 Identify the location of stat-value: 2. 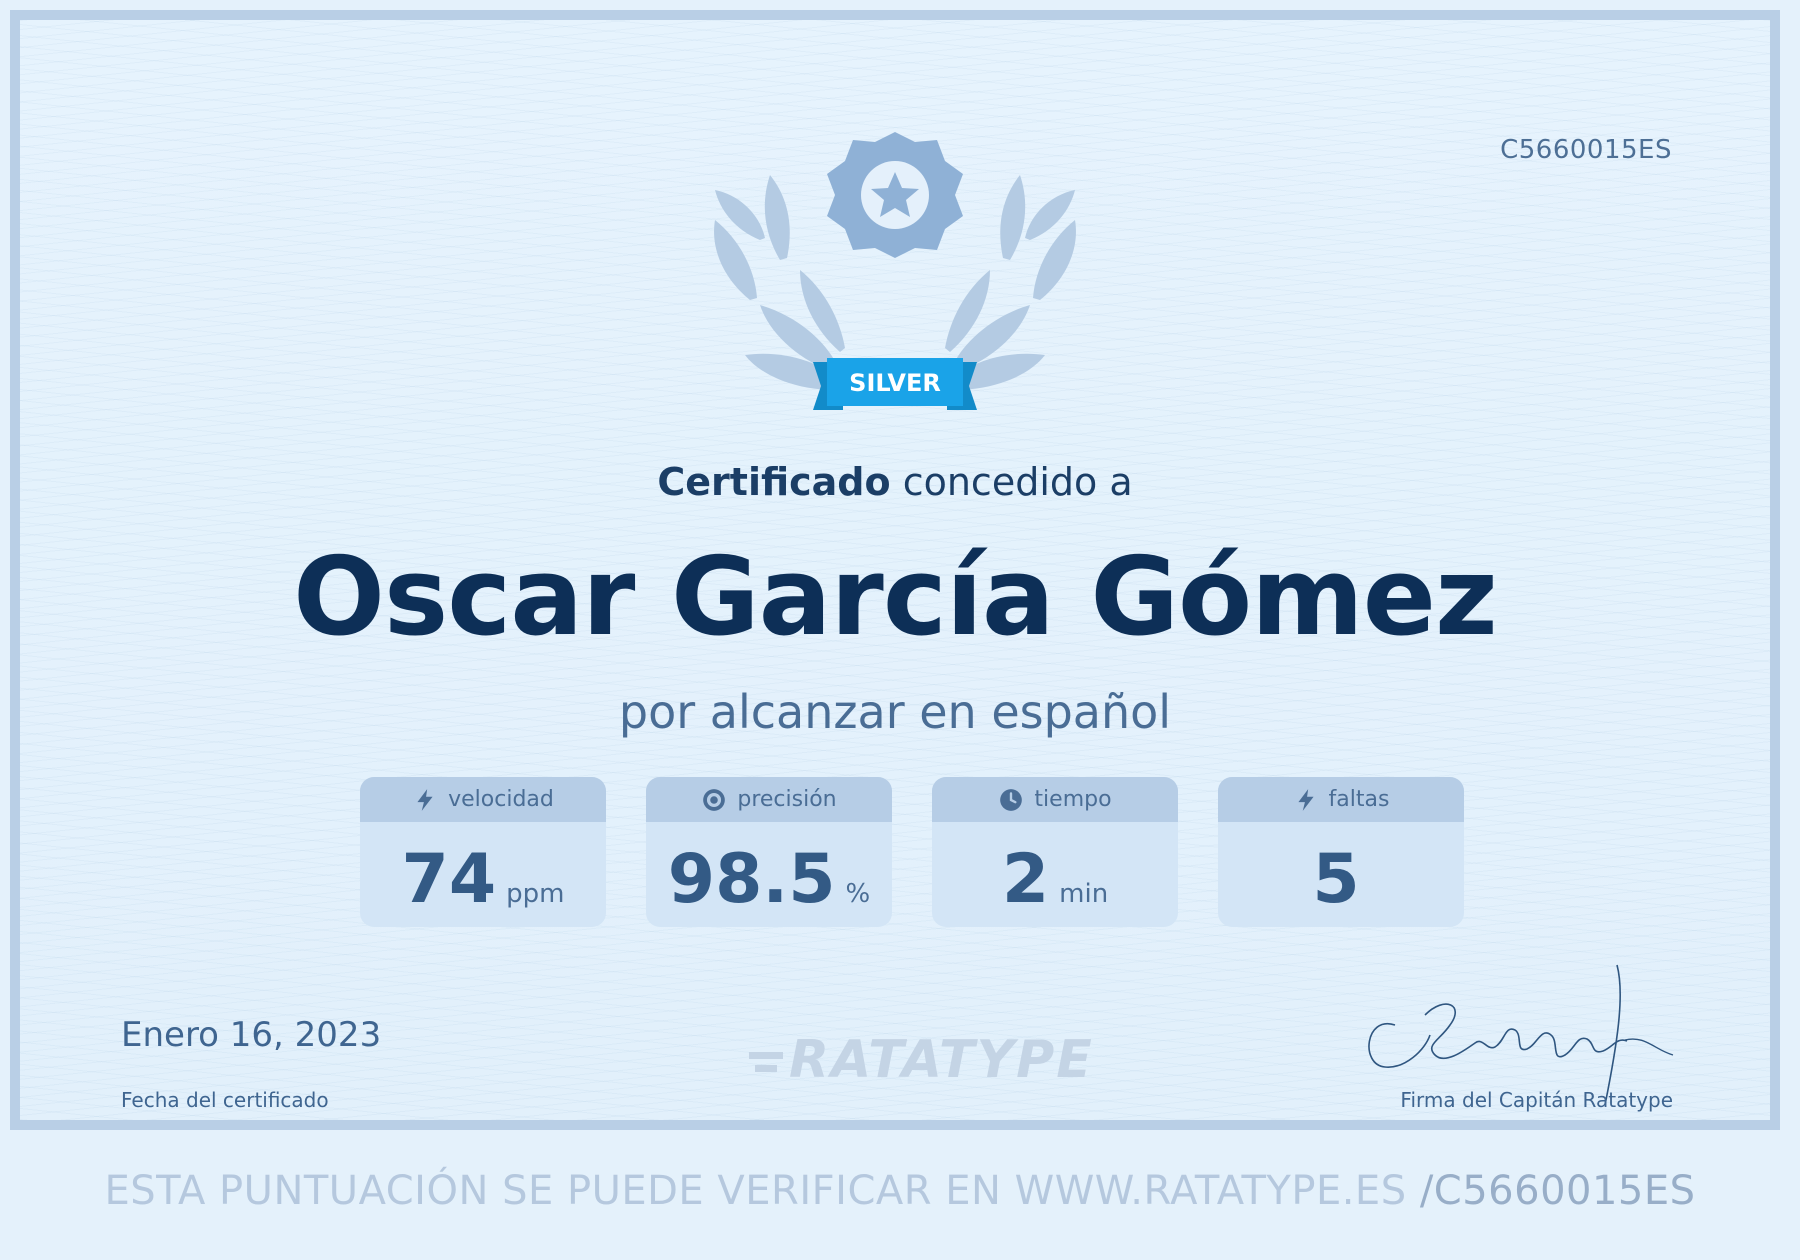
(1025, 879).